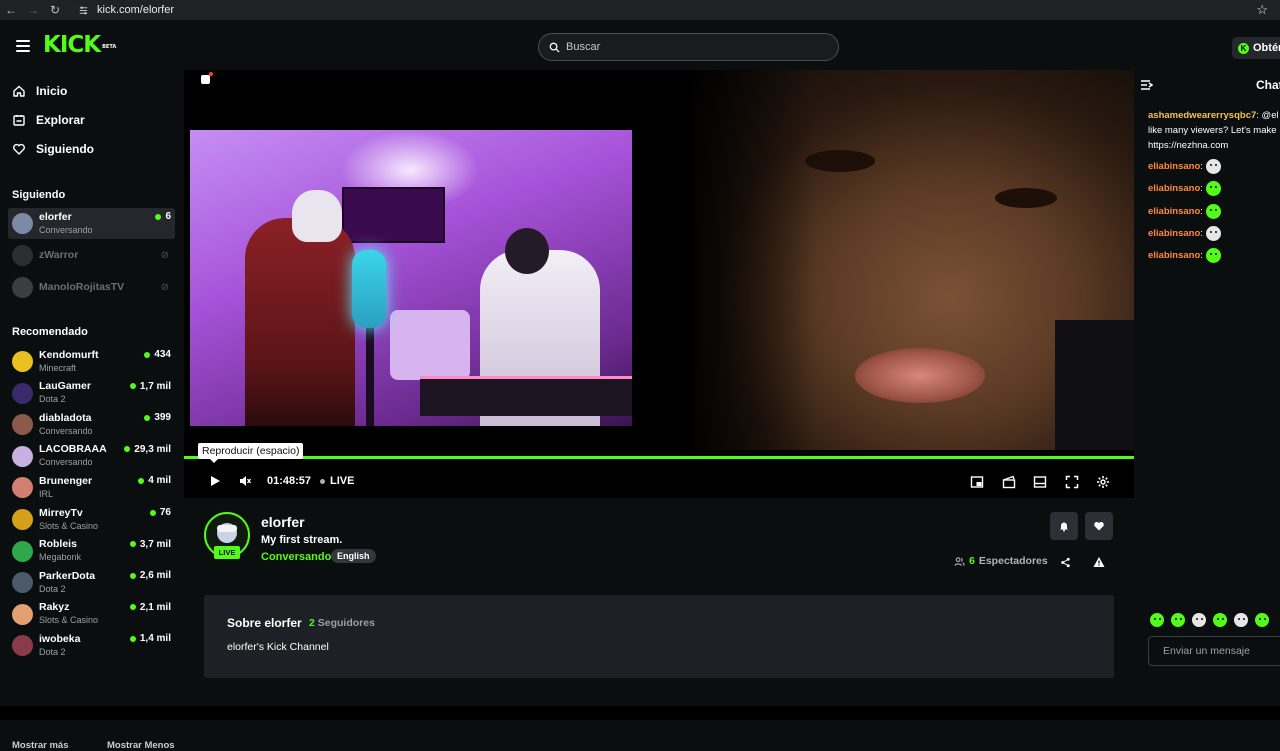 The image size is (1280, 751). I want to click on channel-name: Robleis, so click(58, 544).